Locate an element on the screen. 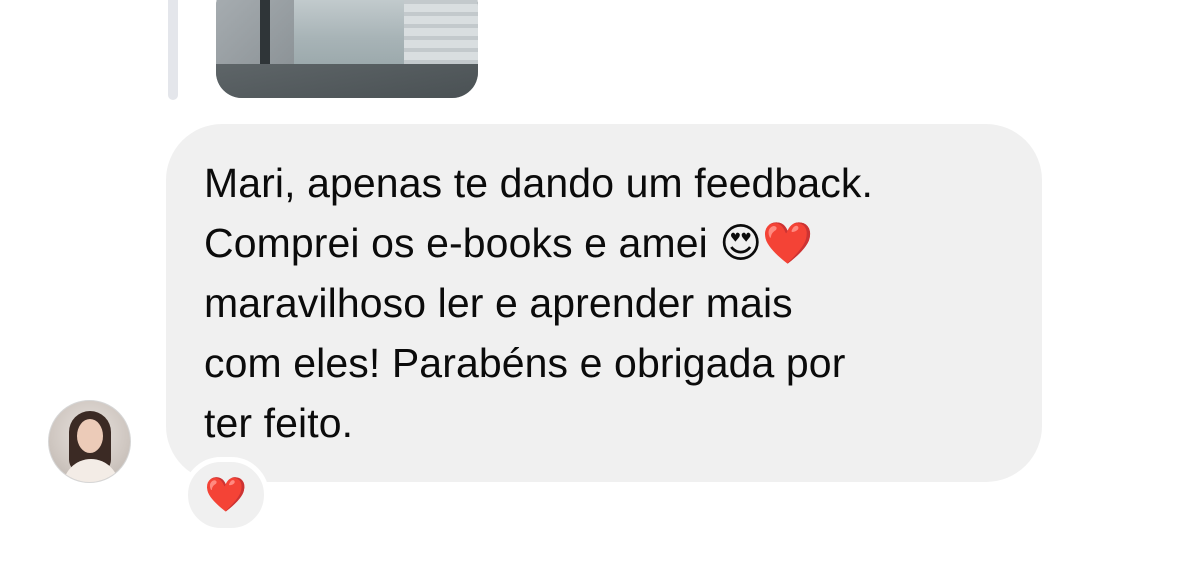 Image resolution: width=1178 pixels, height=579 pixels. message-line-4: com eles! Parabéns e obrigada por is located at coordinates (525, 363).